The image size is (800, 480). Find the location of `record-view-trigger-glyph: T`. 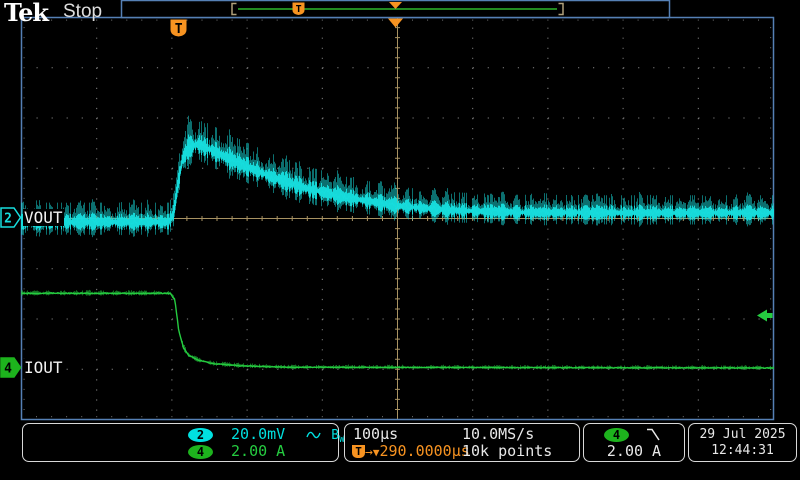

record-view-trigger-glyph: T is located at coordinates (299, 9).